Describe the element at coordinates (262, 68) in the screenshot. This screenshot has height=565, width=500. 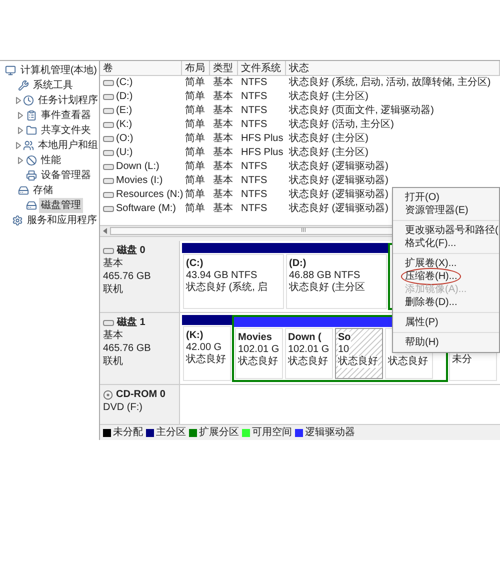
I see `column-header: 文件系统` at that location.